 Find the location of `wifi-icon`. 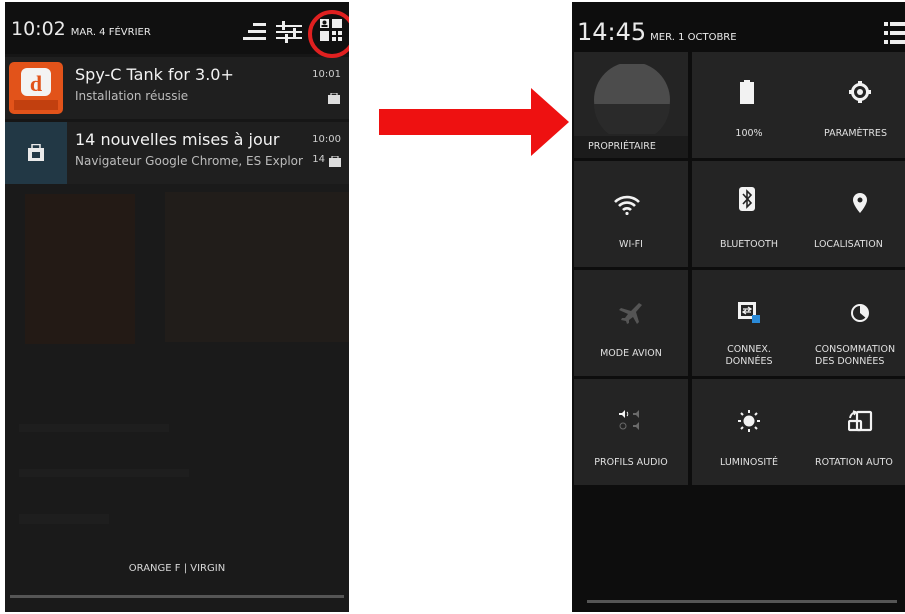

wifi-icon is located at coordinates (627, 205).